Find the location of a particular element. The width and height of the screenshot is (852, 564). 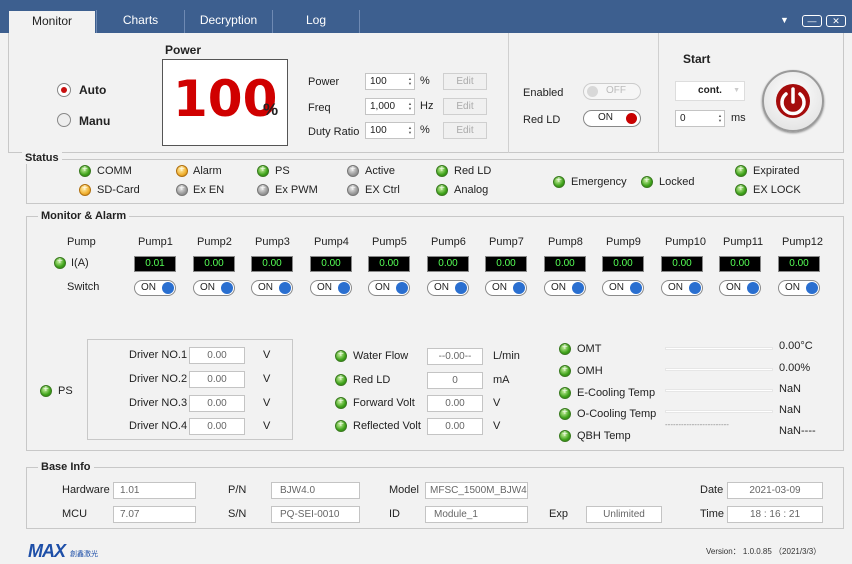

start-delay-spinbox: 0 is located at coordinates (700, 118).